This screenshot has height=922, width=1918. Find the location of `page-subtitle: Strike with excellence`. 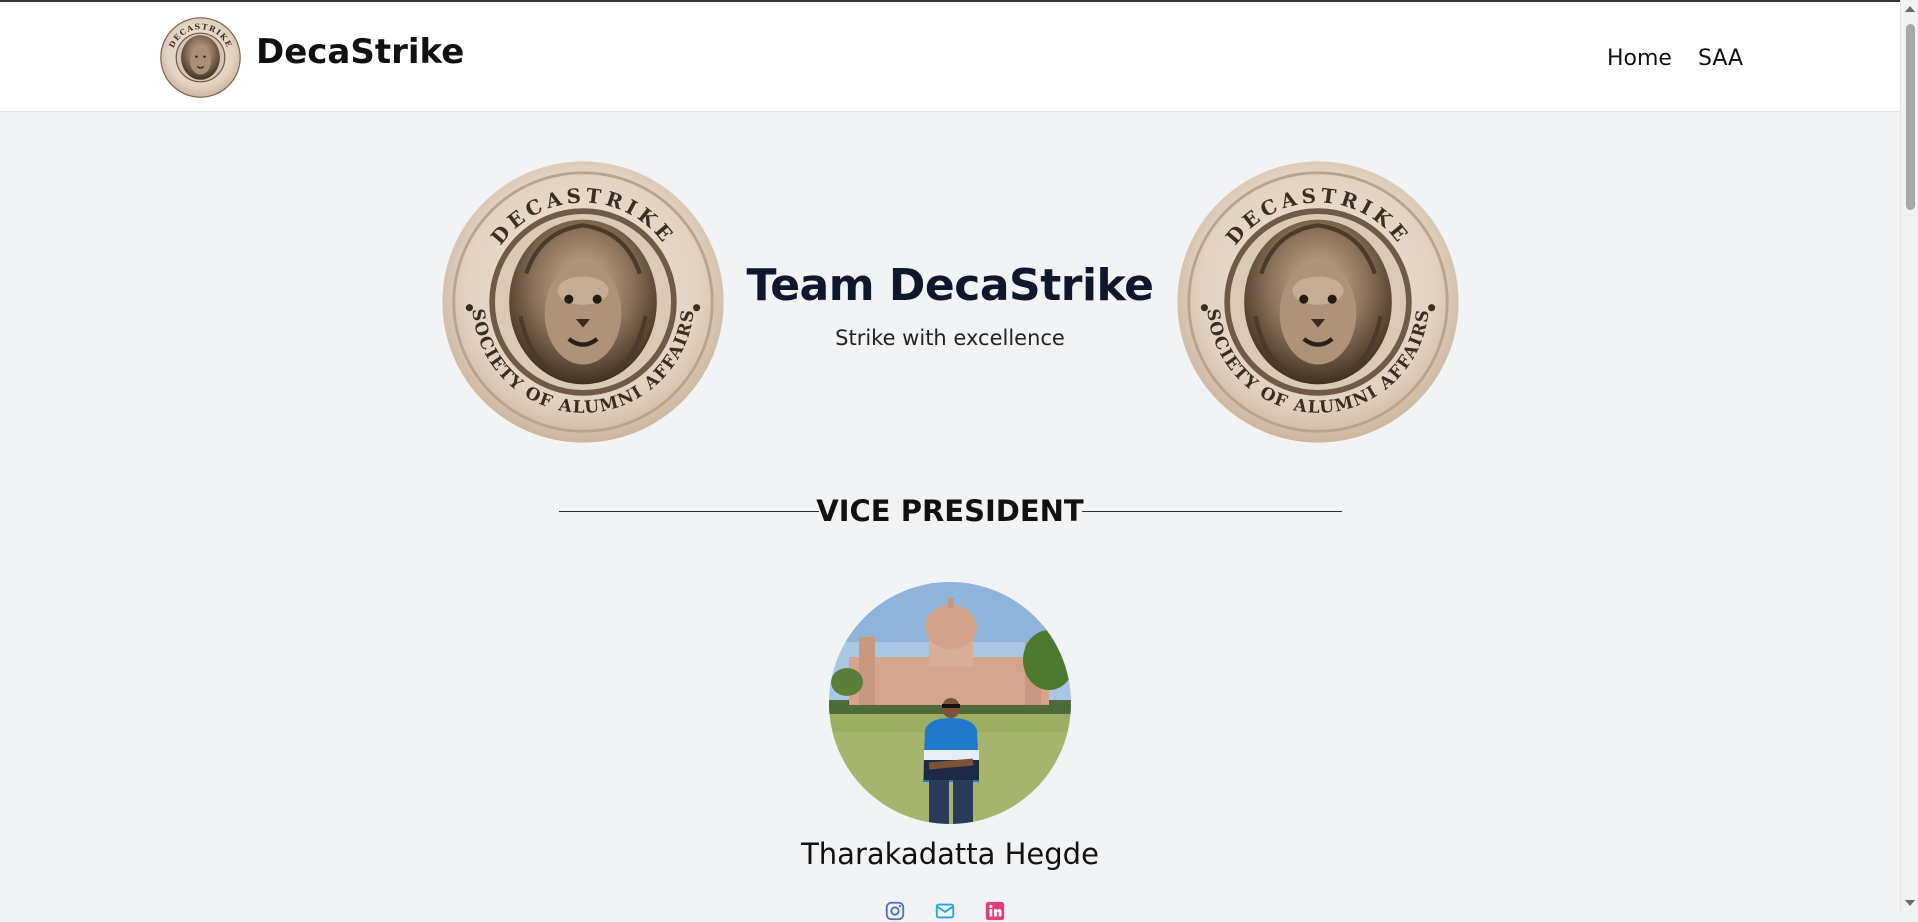

page-subtitle: Strike with excellence is located at coordinates (950, 338).